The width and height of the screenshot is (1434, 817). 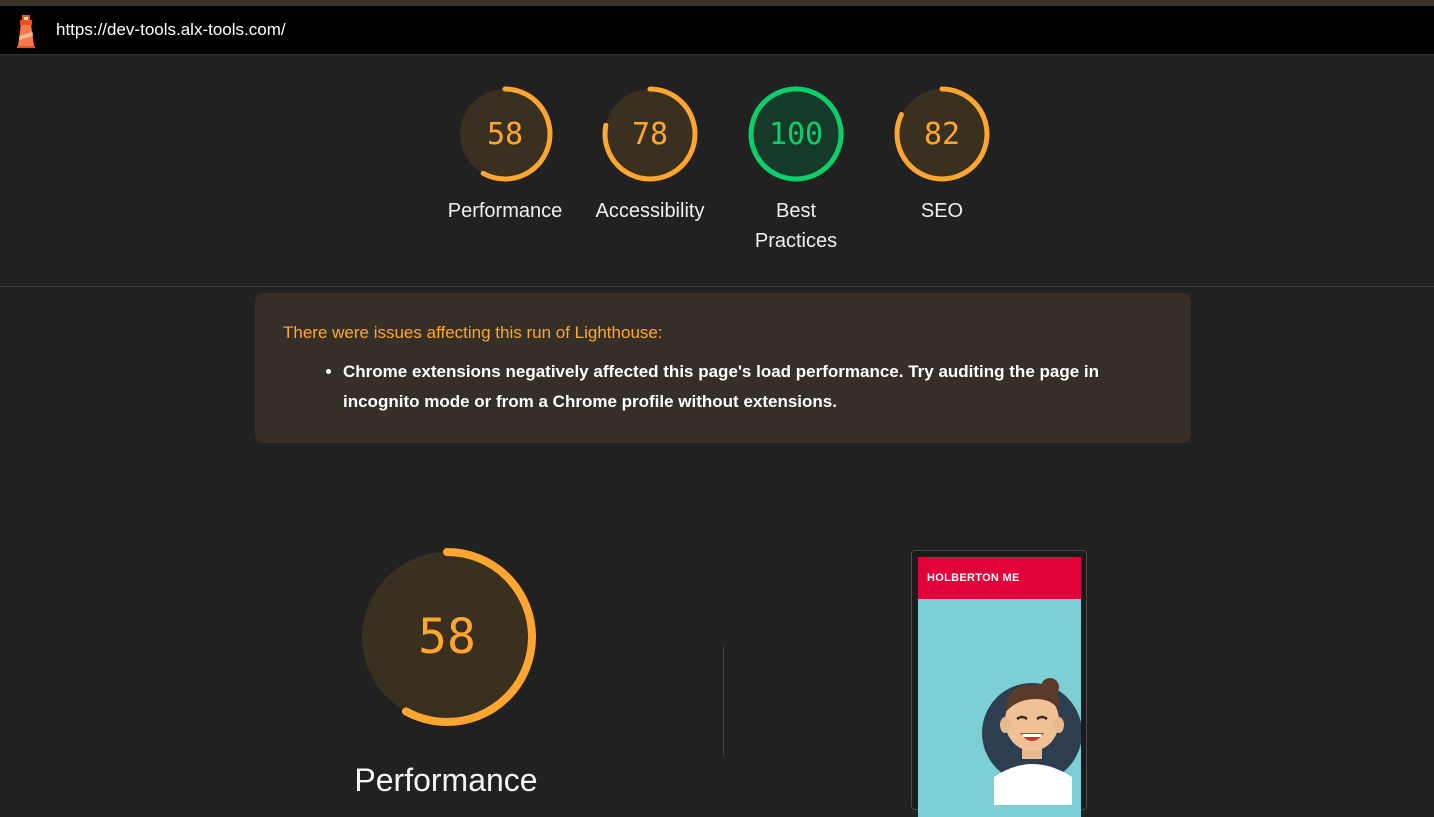 I want to click on performance-big-gauge: 58, so click(x=447, y=639).